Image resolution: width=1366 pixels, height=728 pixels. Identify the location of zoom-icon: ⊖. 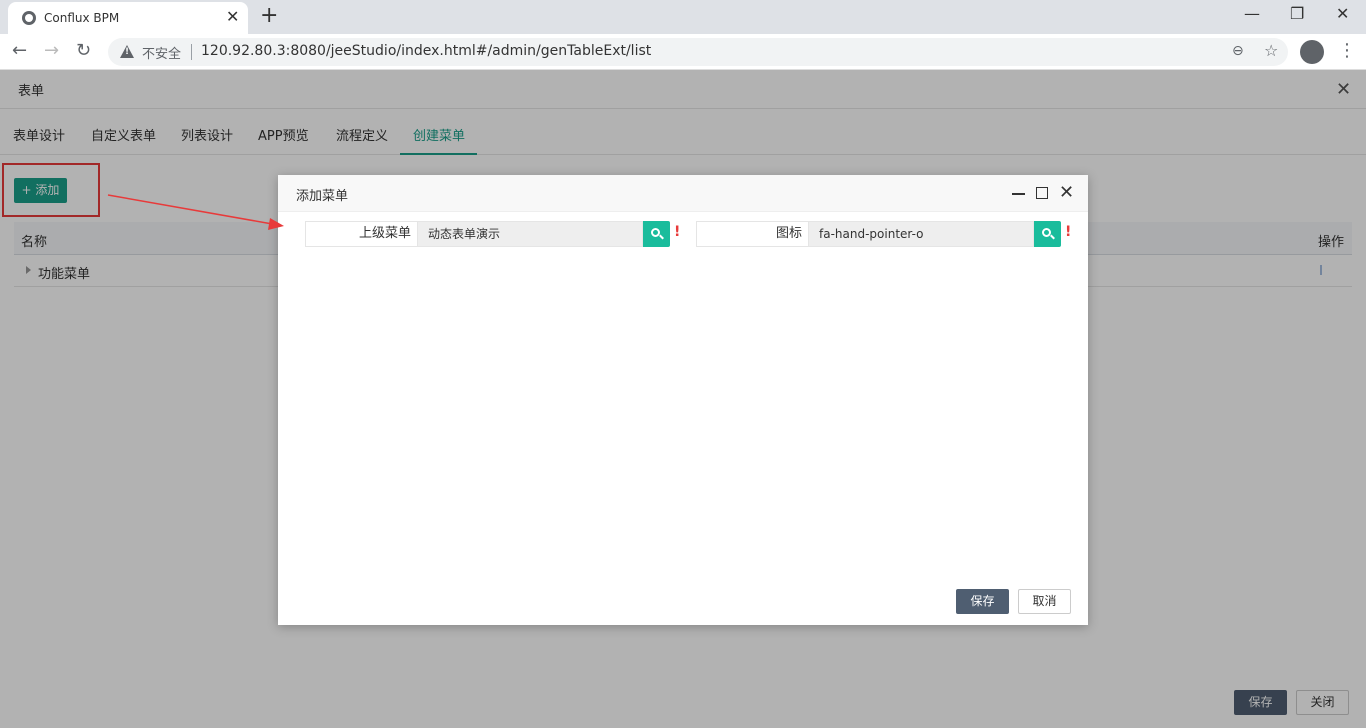
(1238, 51).